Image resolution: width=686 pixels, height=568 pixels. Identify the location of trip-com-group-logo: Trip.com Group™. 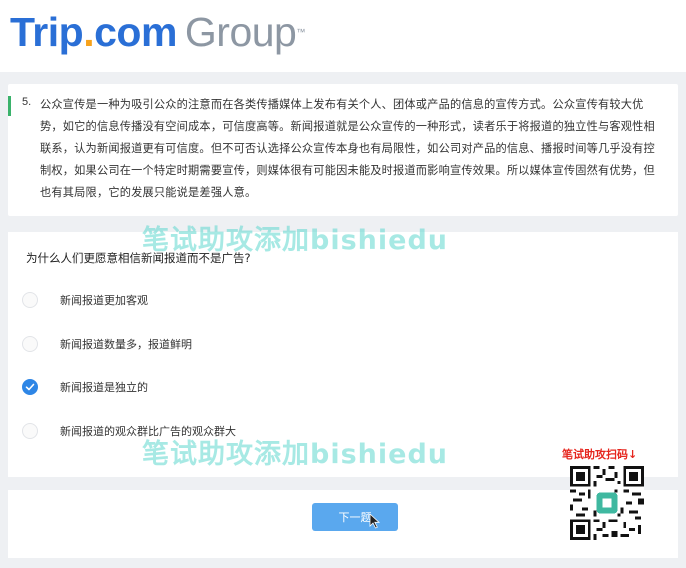
(157, 32).